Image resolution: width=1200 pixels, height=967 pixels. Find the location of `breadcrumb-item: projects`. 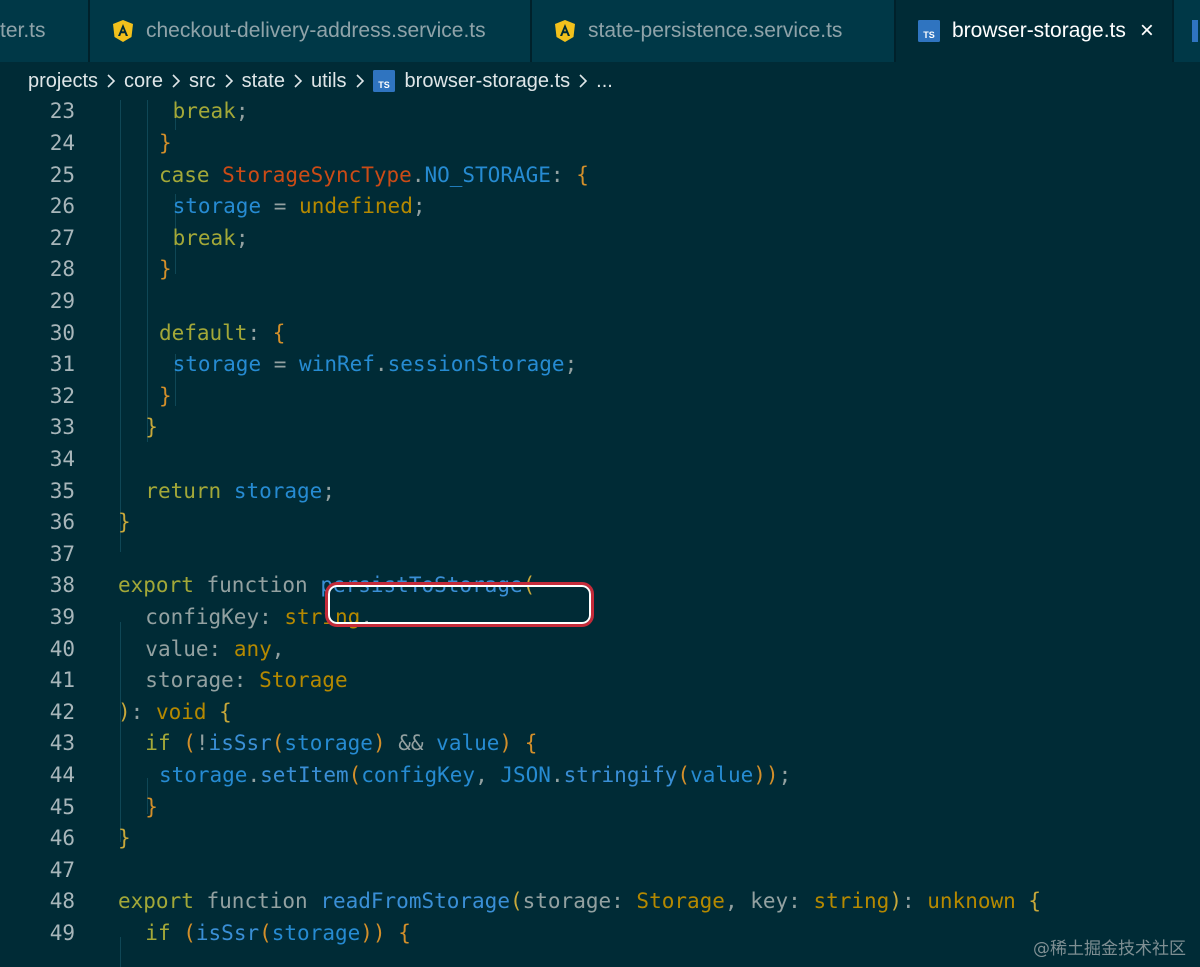

breadcrumb-item: projects is located at coordinates (63, 81).